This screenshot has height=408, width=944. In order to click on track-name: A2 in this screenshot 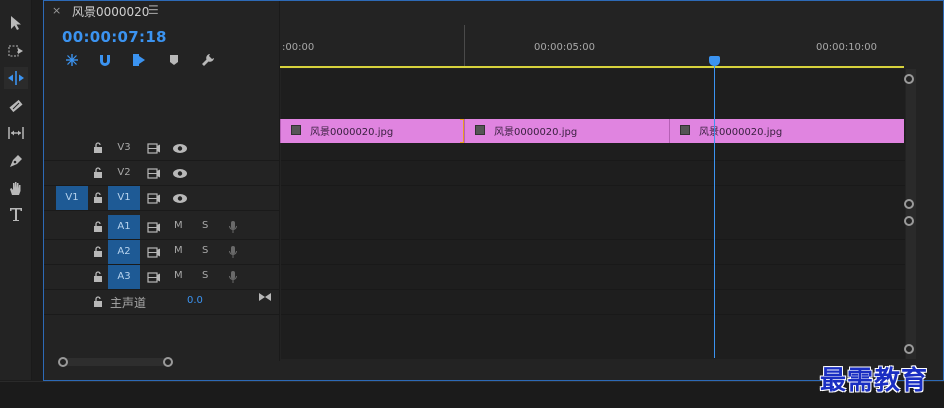, I will do `click(124, 252)`.